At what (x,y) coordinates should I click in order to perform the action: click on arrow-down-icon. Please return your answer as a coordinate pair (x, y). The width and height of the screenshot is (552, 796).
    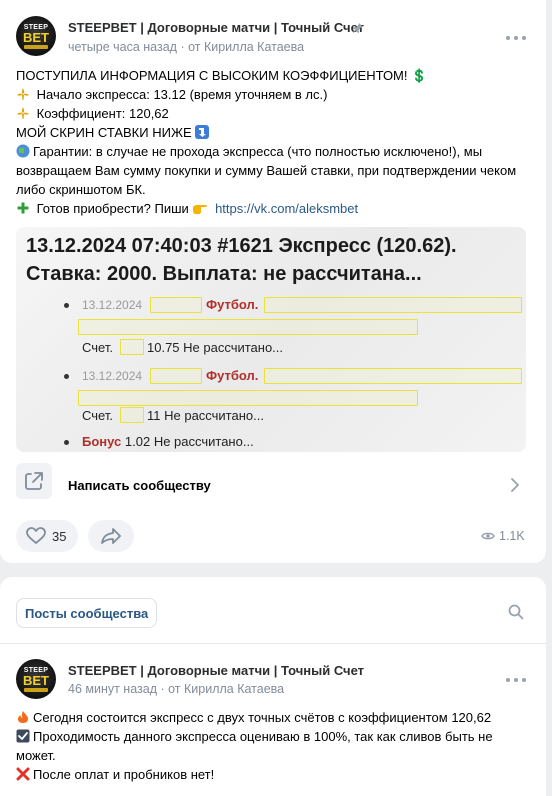
    Looking at the image, I should click on (202, 132).